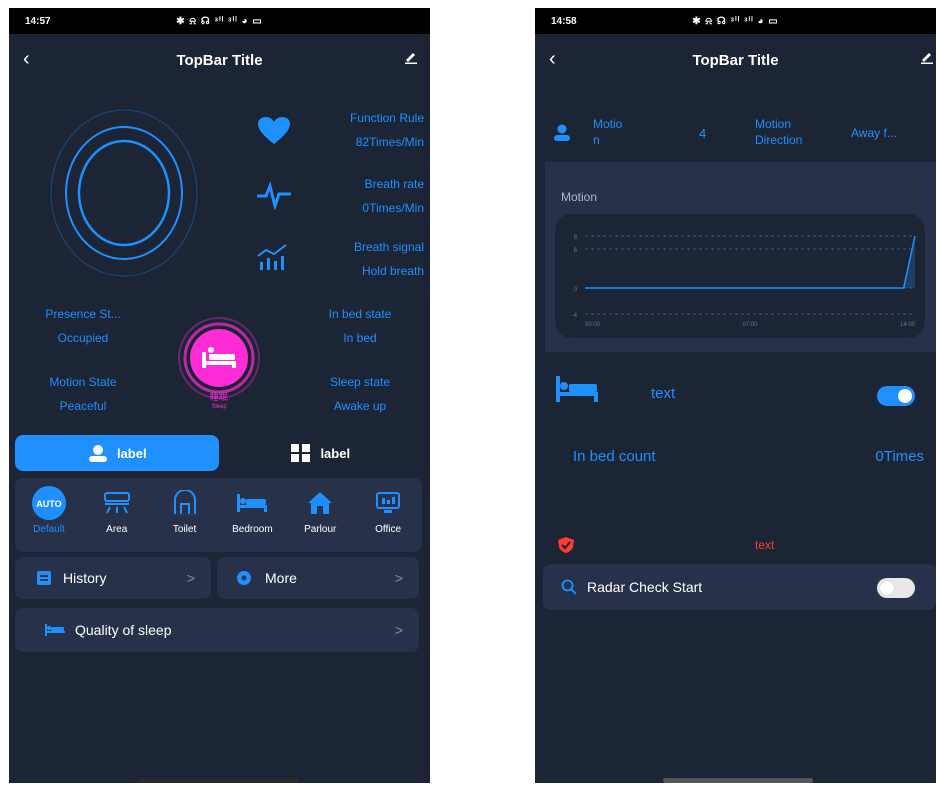  Describe the element at coordinates (360, 326) in the screenshot. I see `in-bed-state: In bed state In bed` at that location.